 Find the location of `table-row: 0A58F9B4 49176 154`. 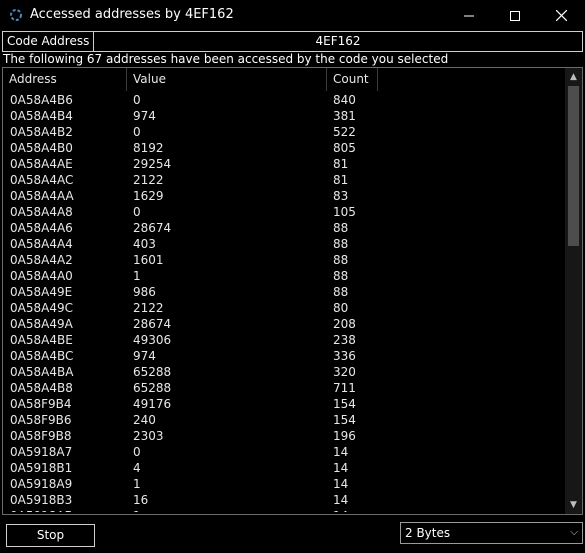

table-row: 0A58F9B4 49176 154 is located at coordinates (284, 404).